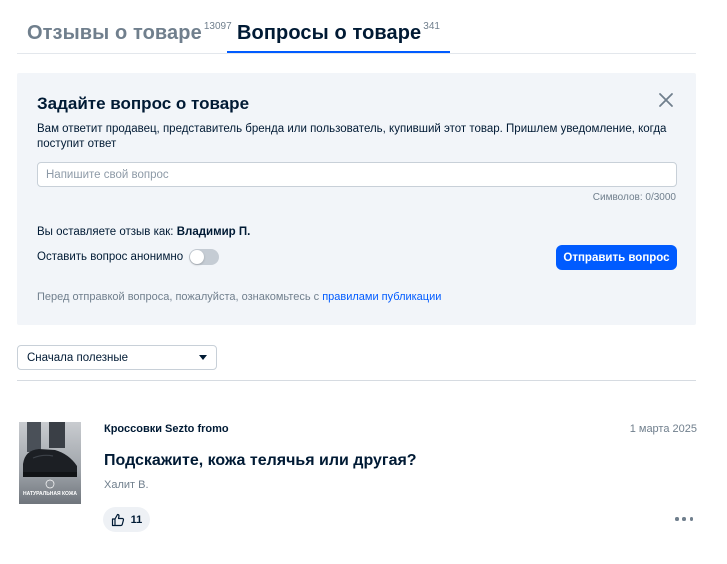 The height and width of the screenshot is (564, 727). Describe the element at coordinates (50, 494) in the screenshot. I see `thumbnail-caption: Натуральная кожа` at that location.